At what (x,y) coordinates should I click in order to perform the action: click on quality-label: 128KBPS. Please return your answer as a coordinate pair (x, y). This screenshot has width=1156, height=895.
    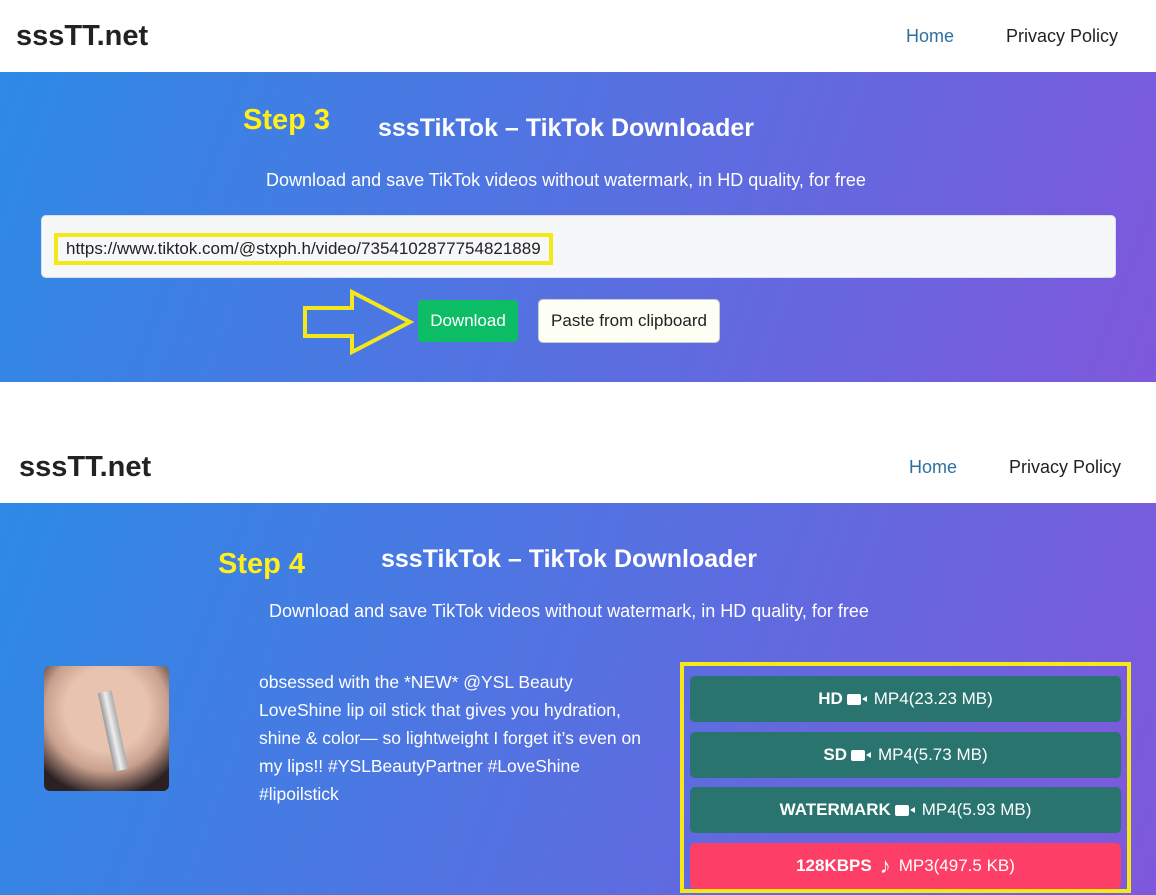
    Looking at the image, I should click on (834, 865).